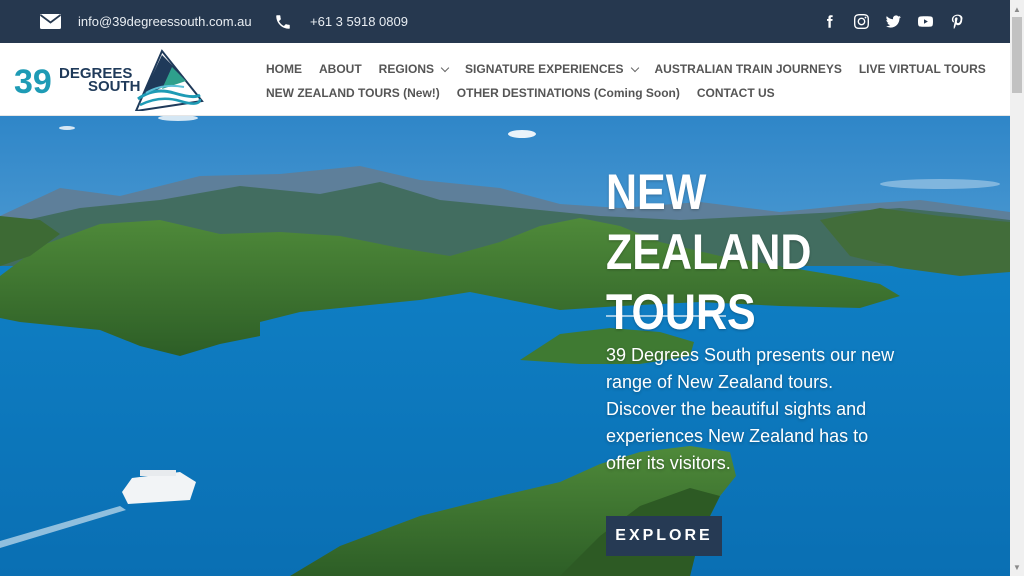 Image resolution: width=1024 pixels, height=576 pixels. I want to click on nav-item-new-zealand-tours-new: NEW ZEALAND TOURS (New!), so click(353, 93).